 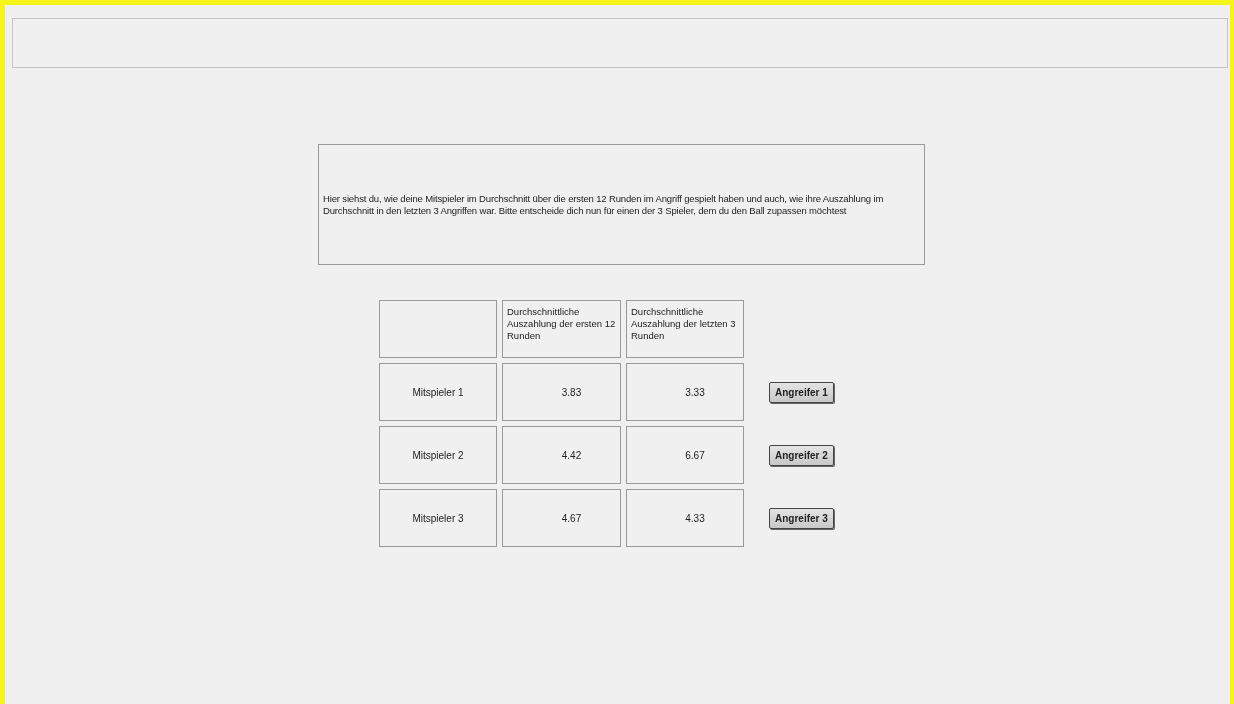 I want to click on select-button: Angreifer 1, so click(x=801, y=392).